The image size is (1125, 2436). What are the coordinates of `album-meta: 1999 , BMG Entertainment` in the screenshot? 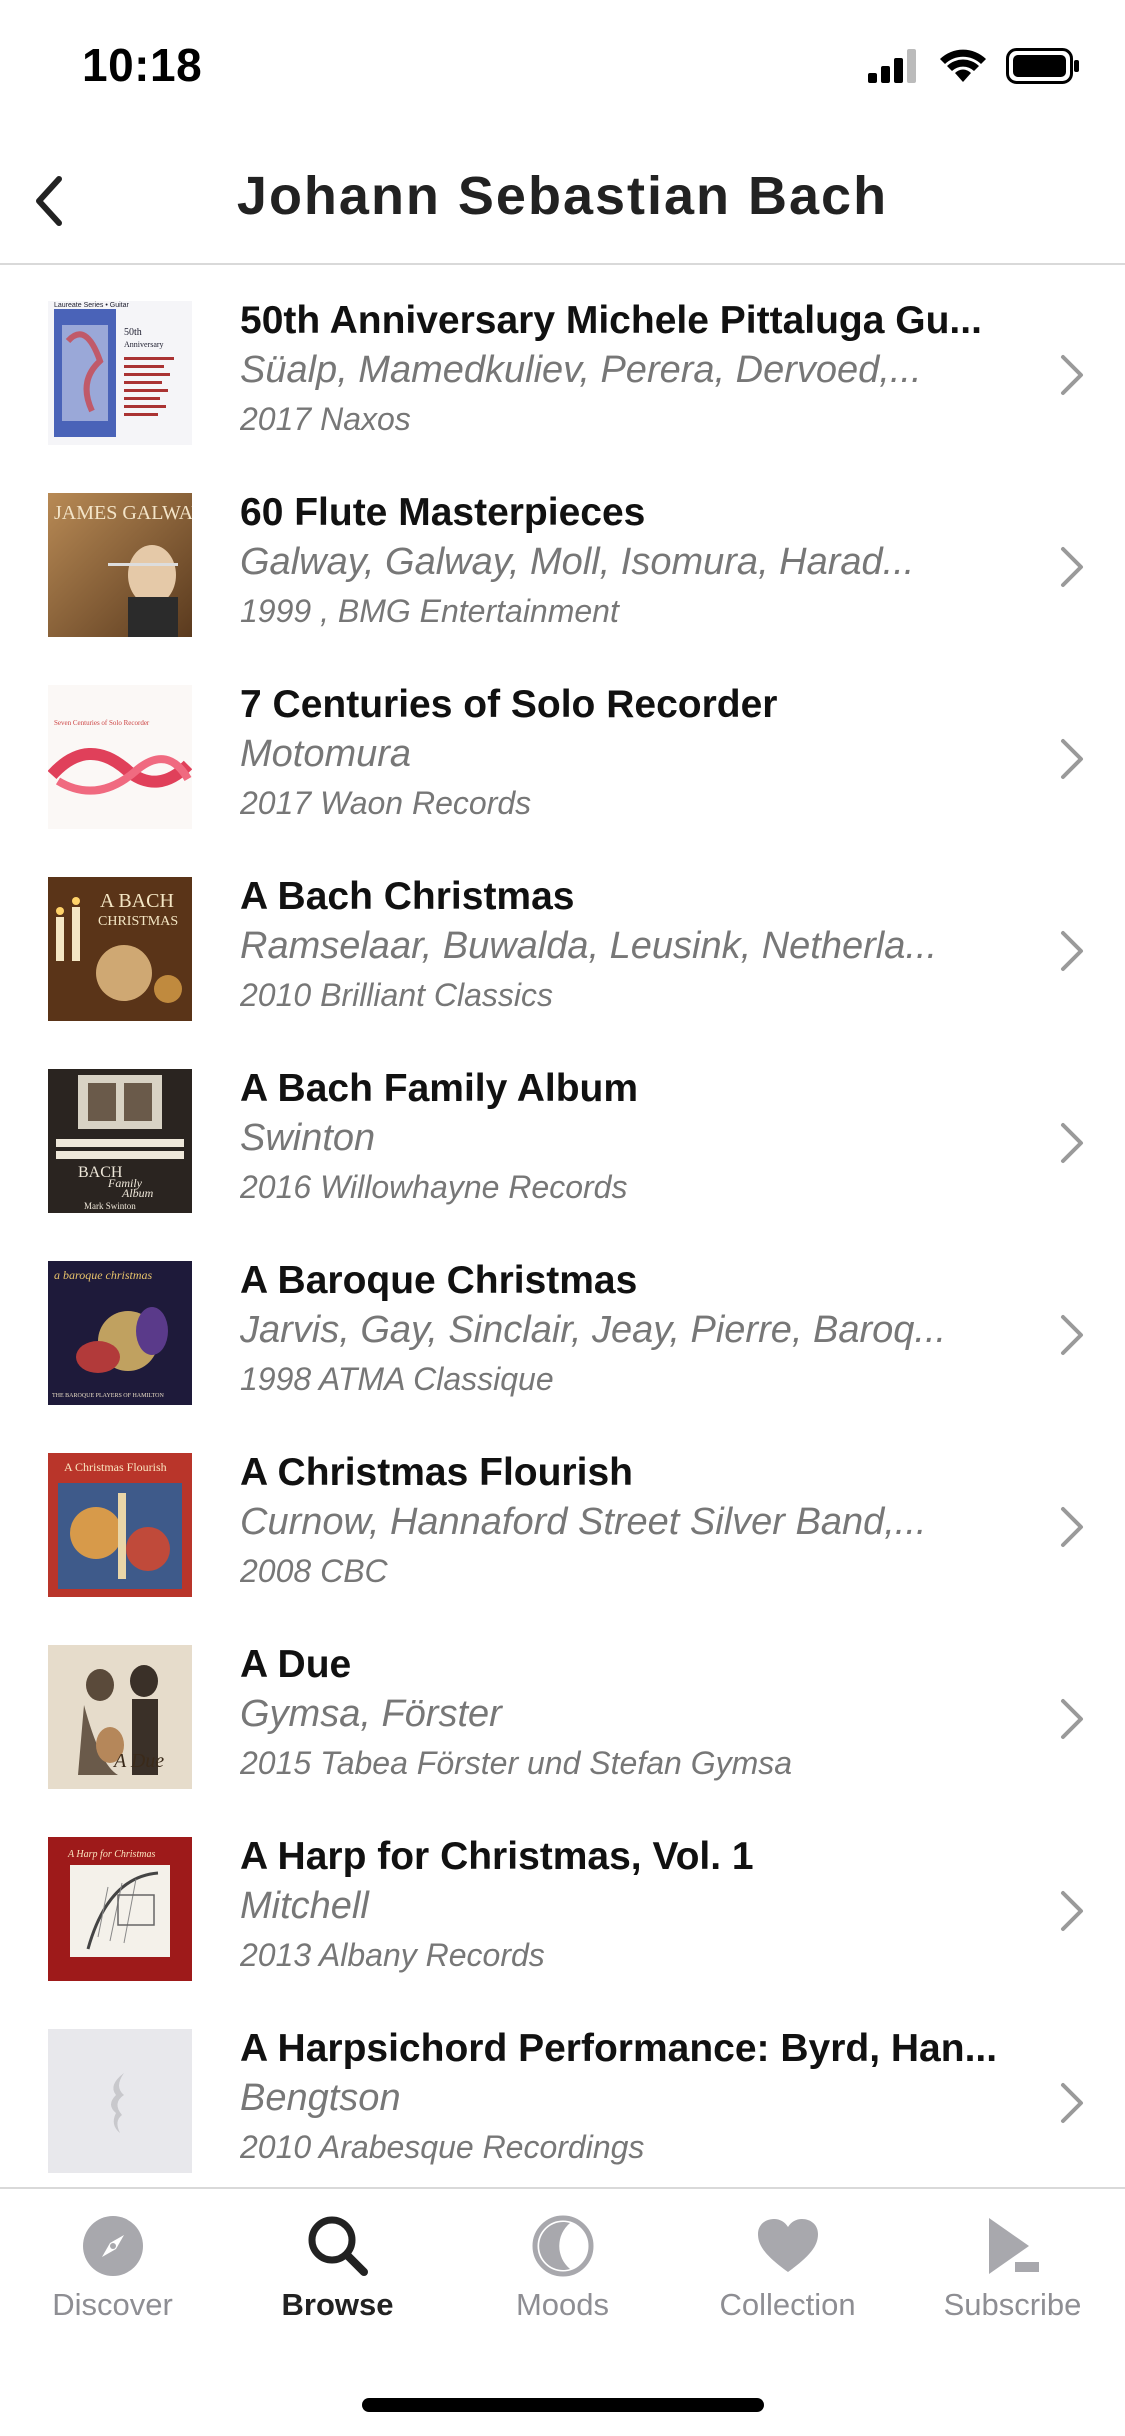 It's located at (429, 611).